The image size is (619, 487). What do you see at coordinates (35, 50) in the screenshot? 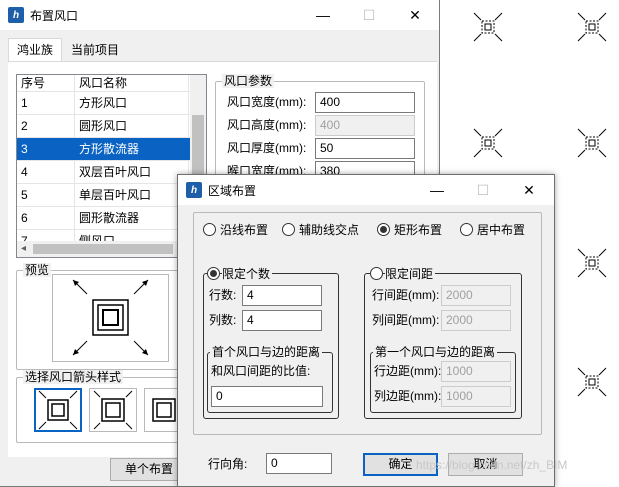
I see `tab-hongye: 鸿业族` at bounding box center [35, 50].